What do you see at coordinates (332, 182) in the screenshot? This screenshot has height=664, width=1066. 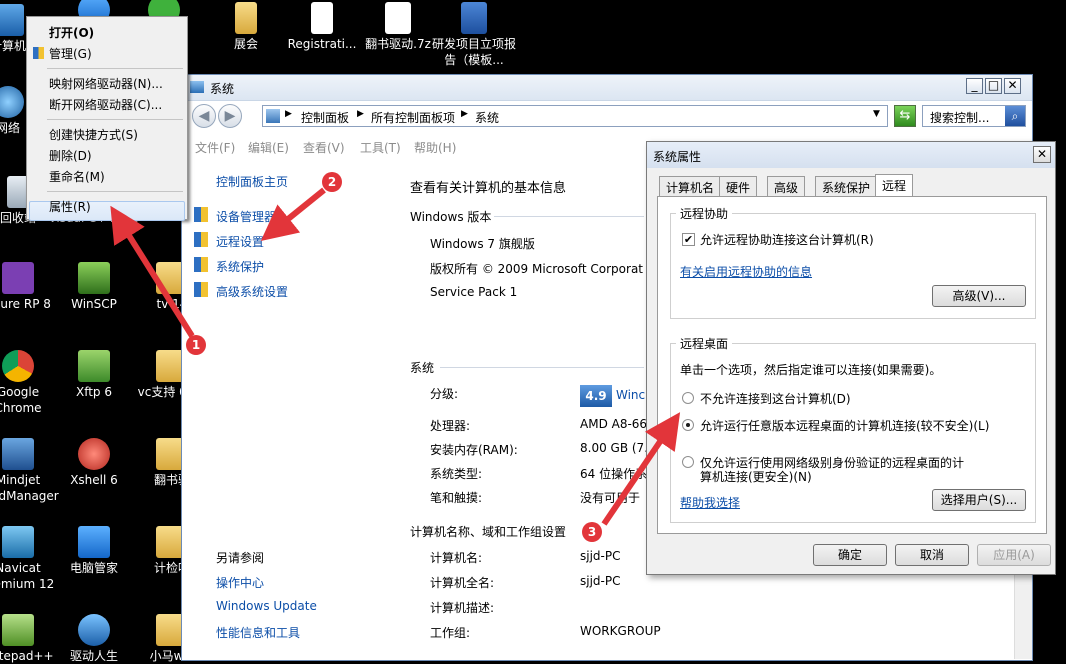 I see `annotation-badge-2: 2` at bounding box center [332, 182].